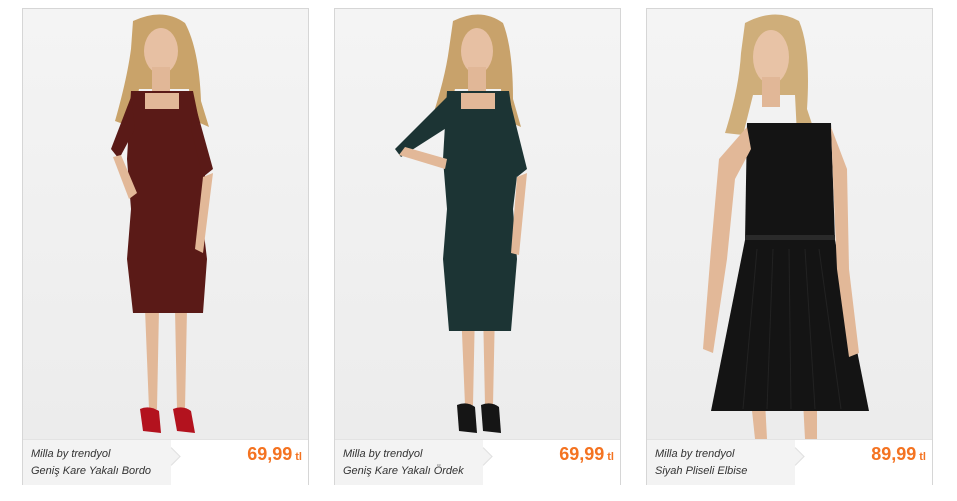 This screenshot has width=957, height=501. What do you see at coordinates (413, 471) in the screenshot?
I see `product-title: Geniş Kare Yakalı Ördek` at bounding box center [413, 471].